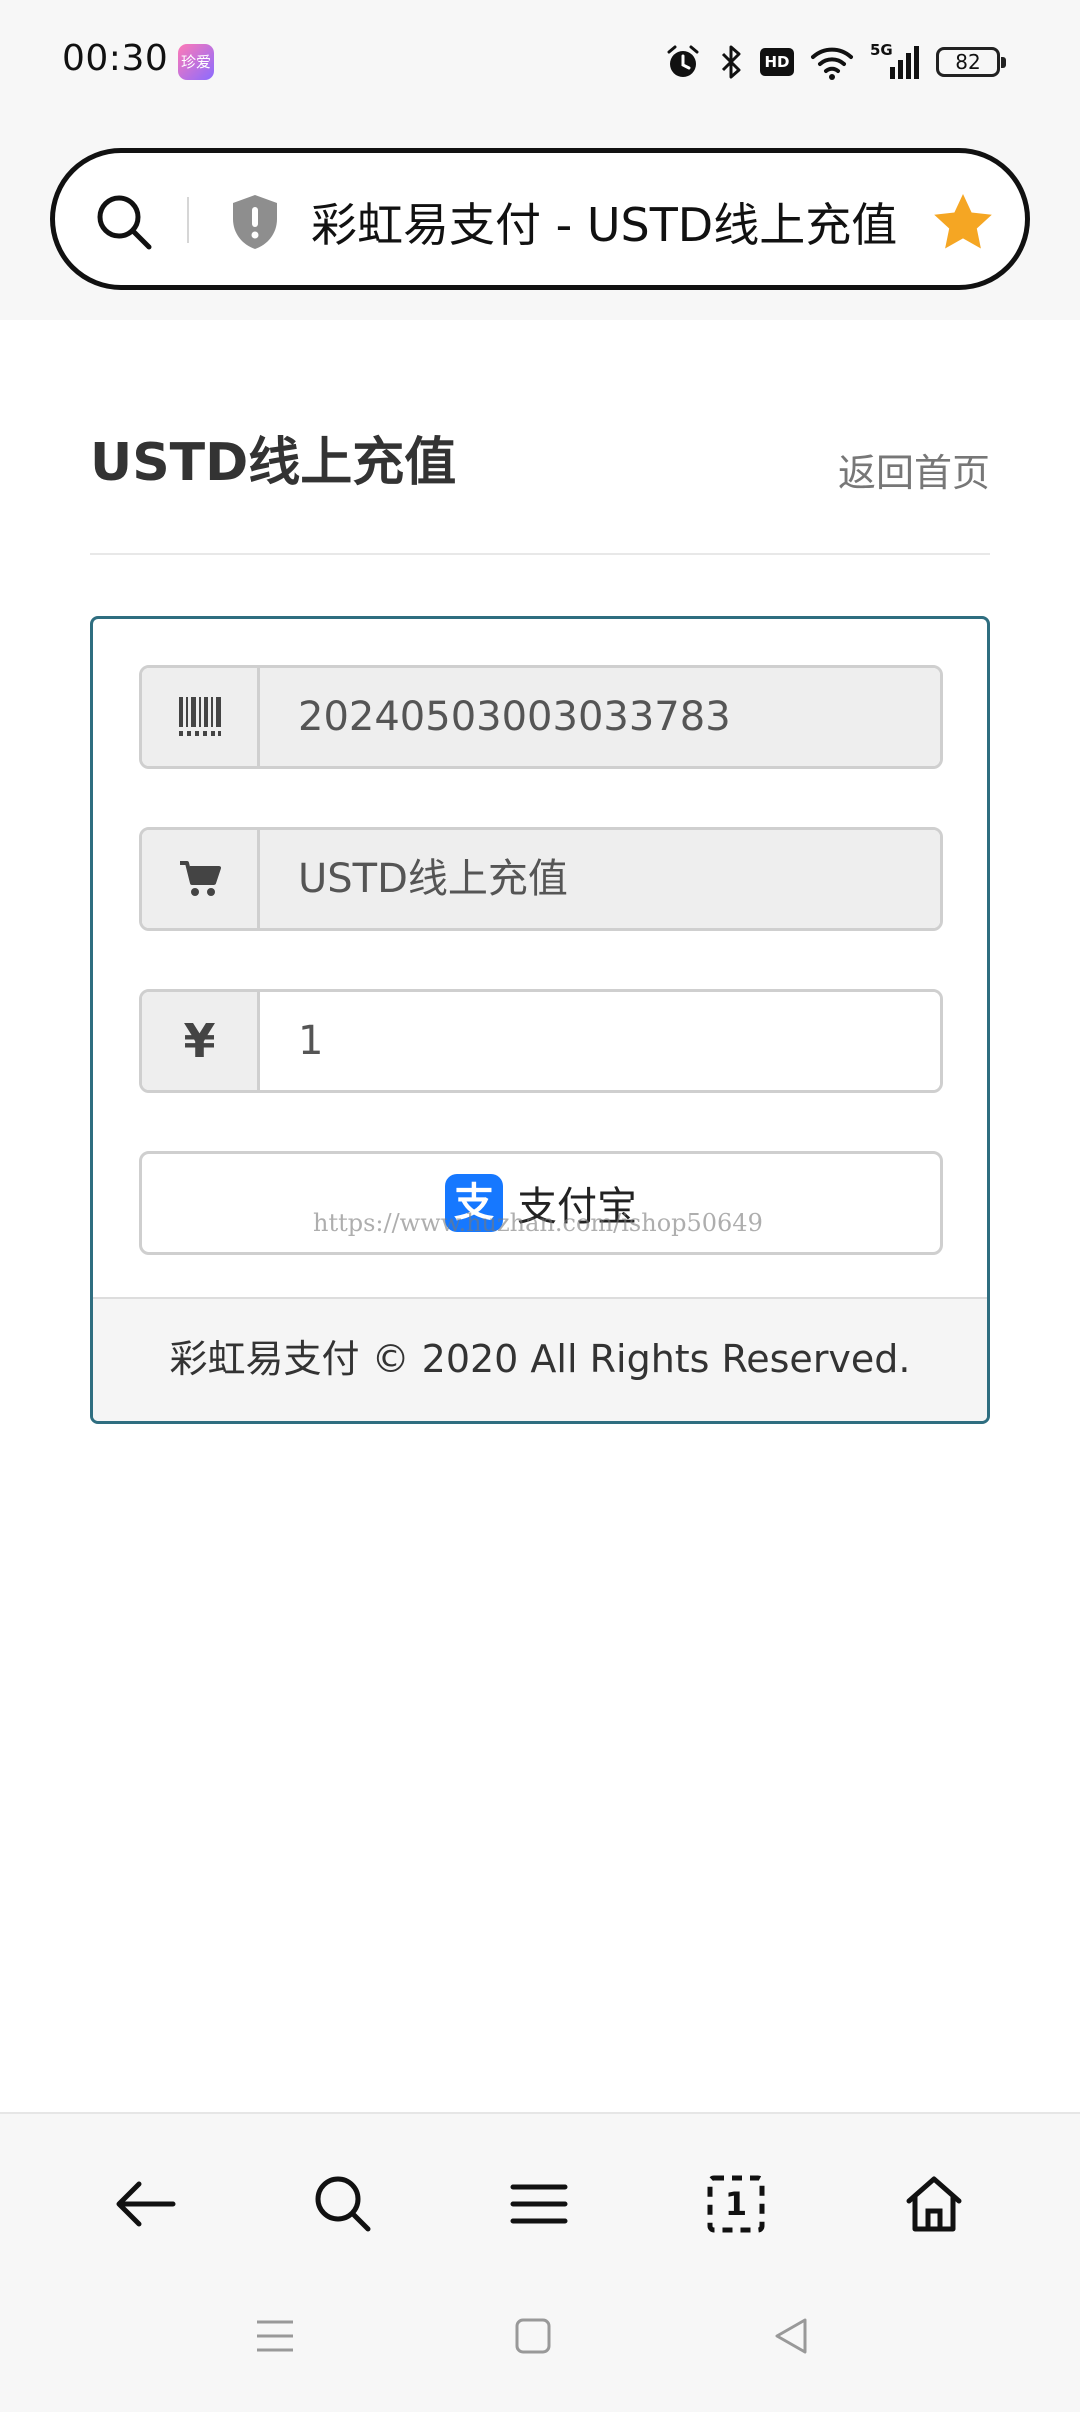 This screenshot has width=1080, height=2412. Describe the element at coordinates (963, 224) in the screenshot. I see `star-icon` at that location.